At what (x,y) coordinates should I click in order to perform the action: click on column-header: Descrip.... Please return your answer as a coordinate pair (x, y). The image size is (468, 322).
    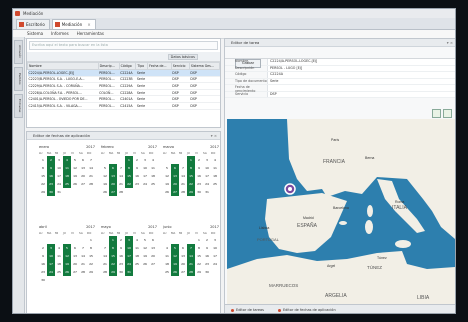
    Looking at the image, I should click on (108, 66).